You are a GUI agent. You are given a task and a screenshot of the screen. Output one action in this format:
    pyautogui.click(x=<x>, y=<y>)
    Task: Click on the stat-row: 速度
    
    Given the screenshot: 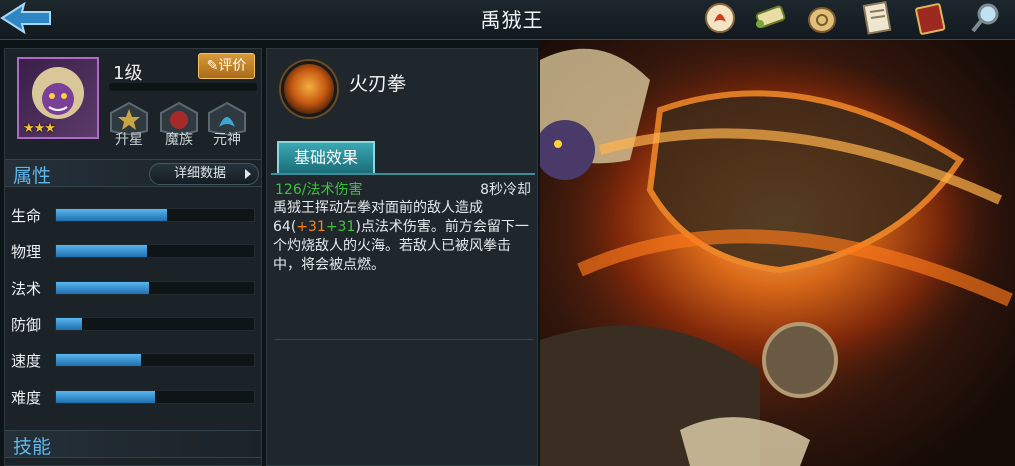 What is the action you would take?
    pyautogui.click(x=136, y=360)
    